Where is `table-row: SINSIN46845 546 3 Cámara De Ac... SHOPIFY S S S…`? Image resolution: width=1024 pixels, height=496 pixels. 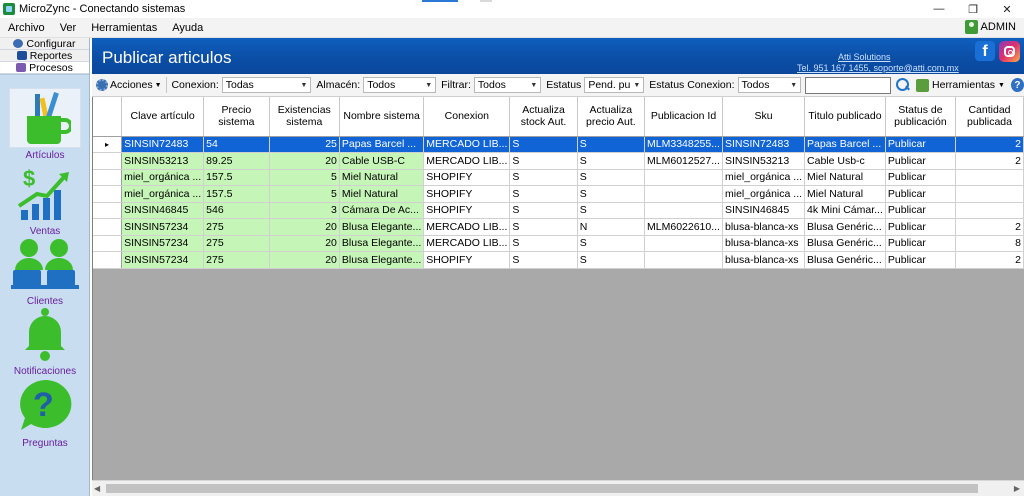
table-row: SINSIN46845 546 3 Cámara De Ac... SHOPIFY S S S… is located at coordinates (558, 210).